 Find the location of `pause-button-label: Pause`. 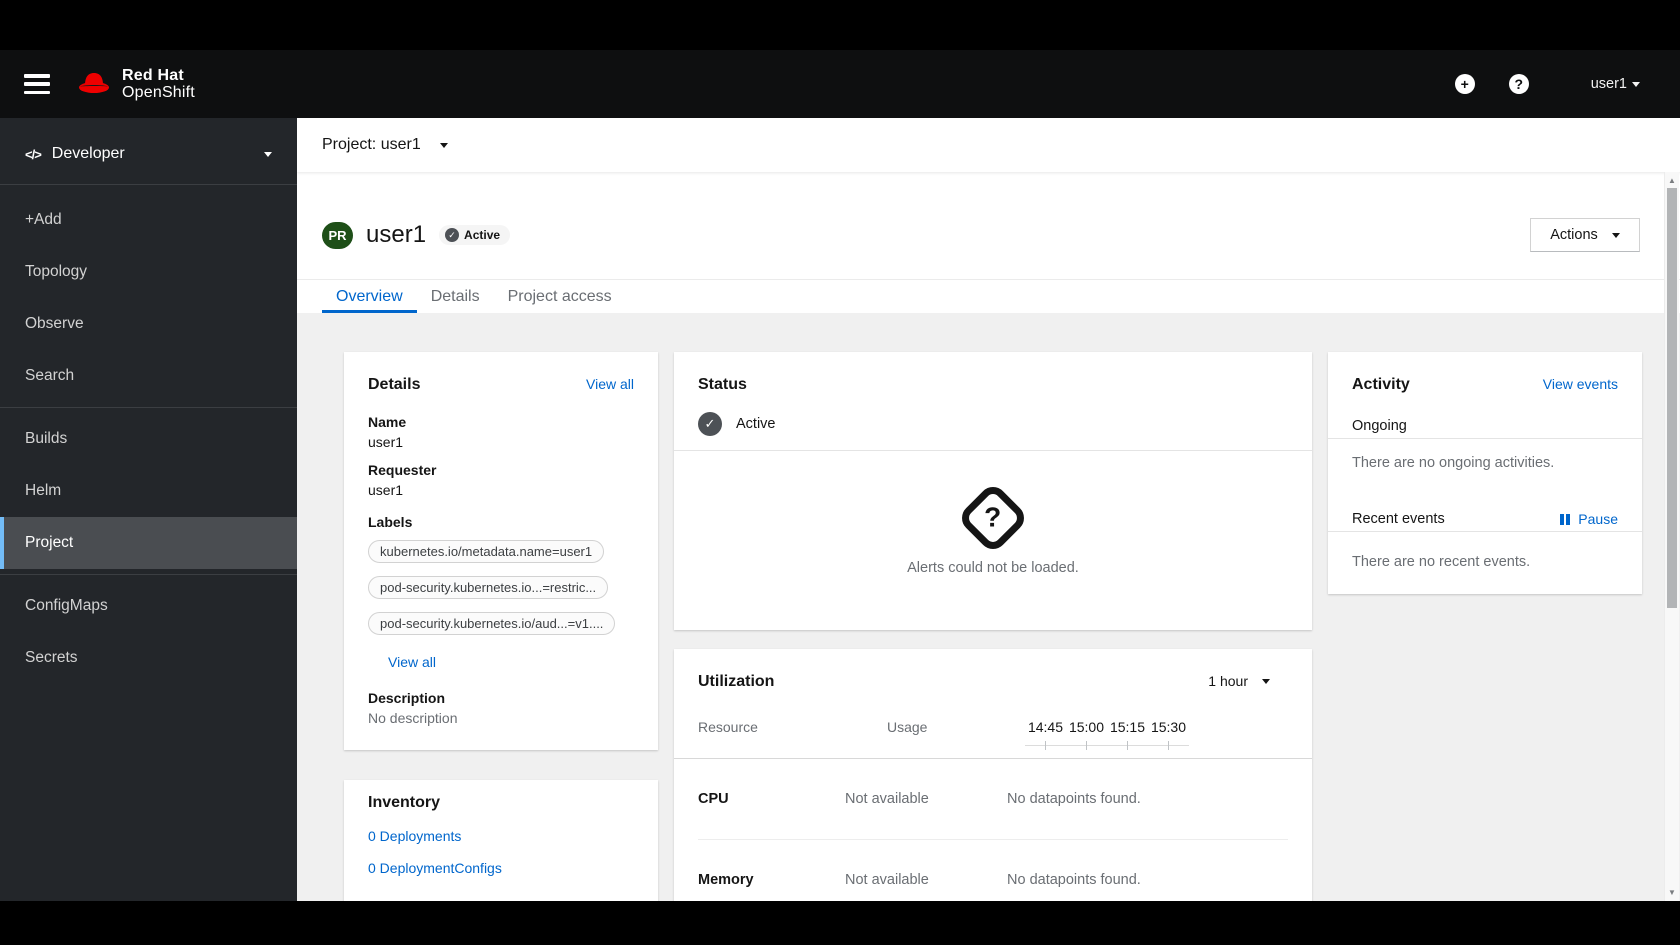

pause-button-label: Pause is located at coordinates (1598, 519).